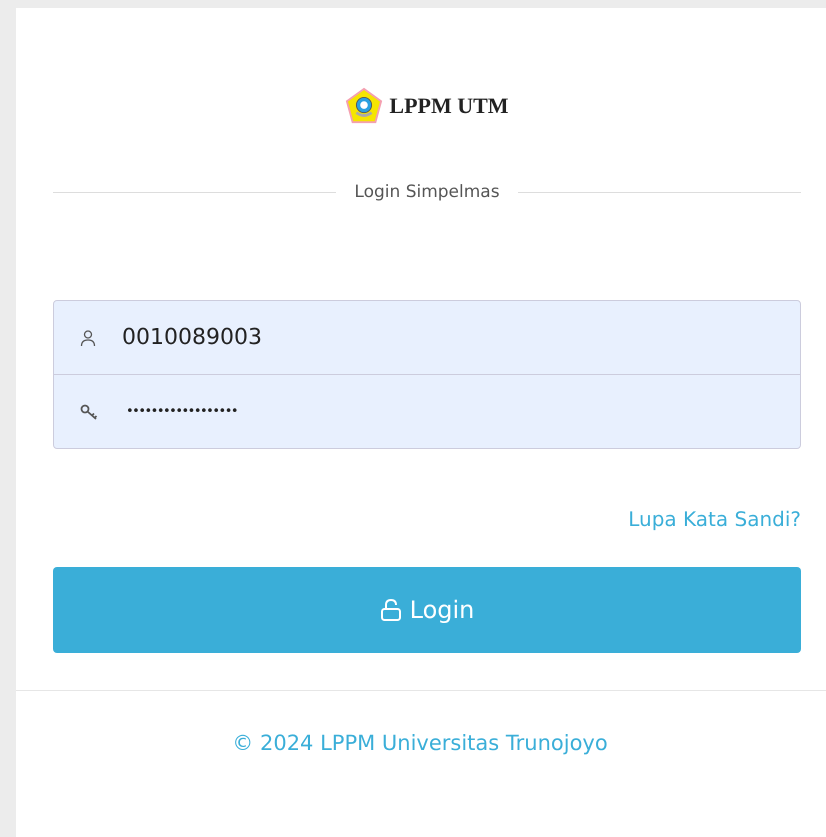 The image size is (826, 837). Describe the element at coordinates (420, 743) in the screenshot. I see `copyright-text: © 2024 LPPM Universitas Trunojoyo` at that location.